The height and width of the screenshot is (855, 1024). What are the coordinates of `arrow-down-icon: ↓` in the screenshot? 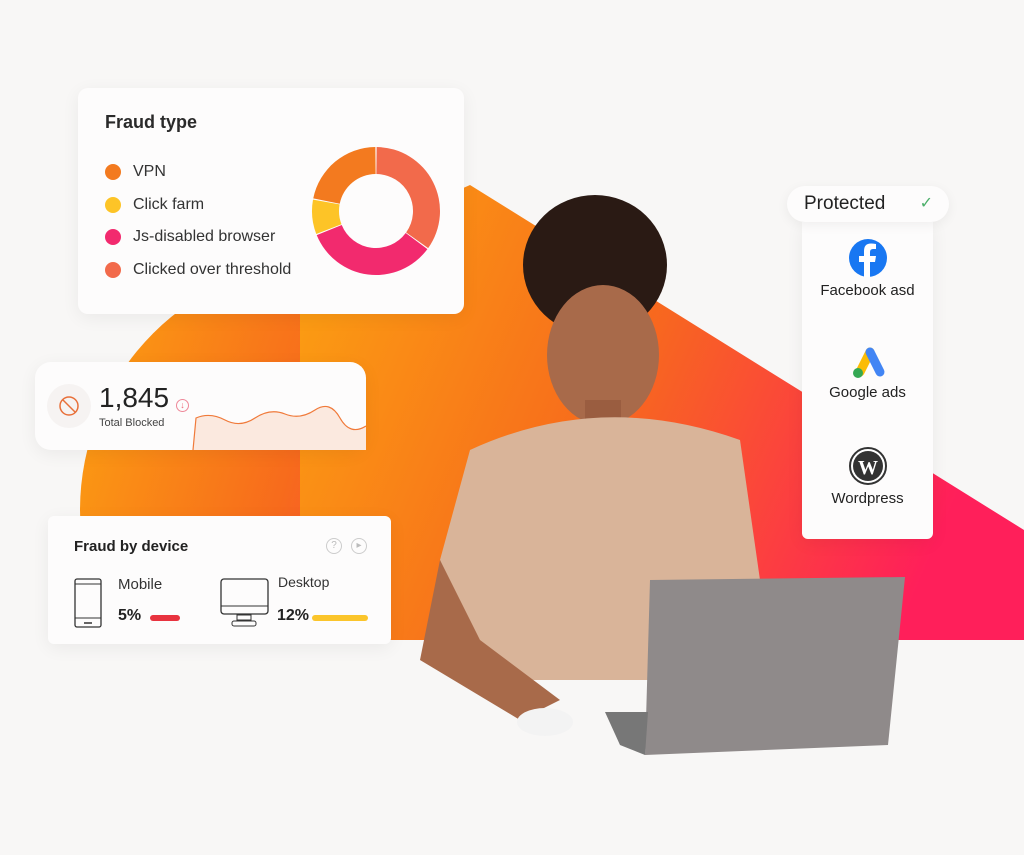 It's located at (182, 405).